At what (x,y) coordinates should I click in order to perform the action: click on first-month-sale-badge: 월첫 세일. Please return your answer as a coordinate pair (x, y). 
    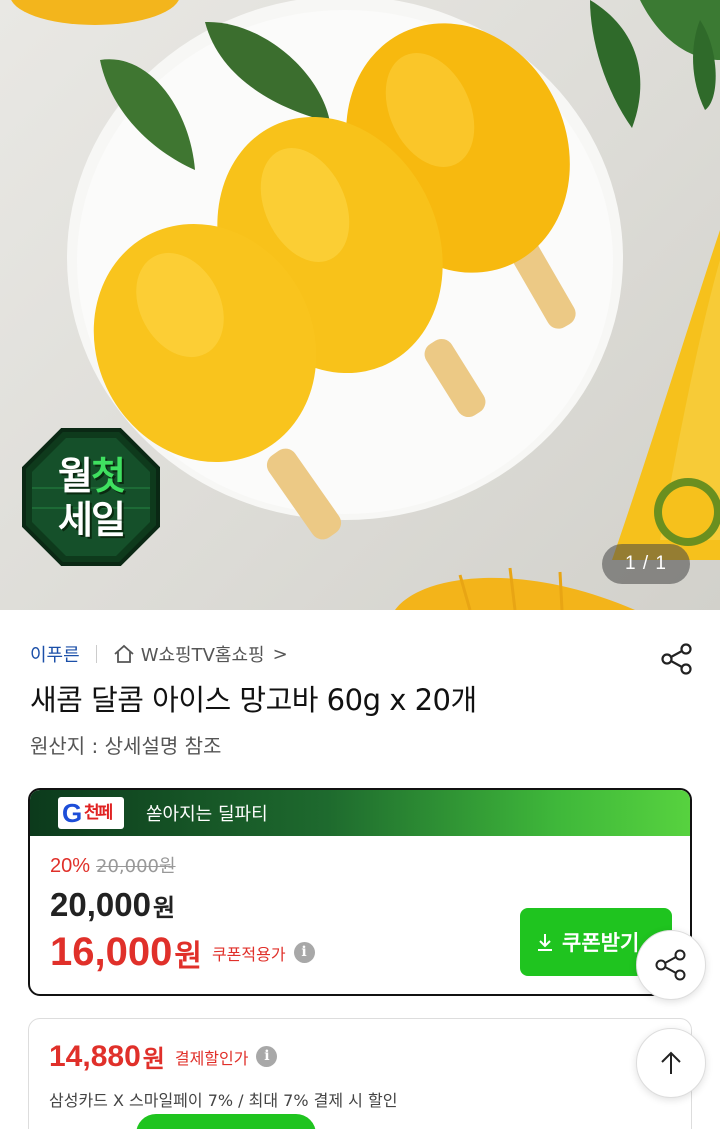
    Looking at the image, I should click on (91, 497).